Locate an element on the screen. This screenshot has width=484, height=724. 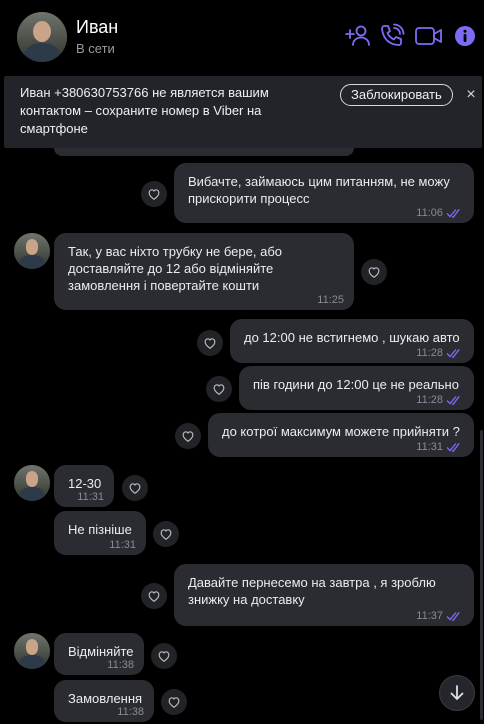
message-text: Відміняйте is located at coordinates (101, 651).